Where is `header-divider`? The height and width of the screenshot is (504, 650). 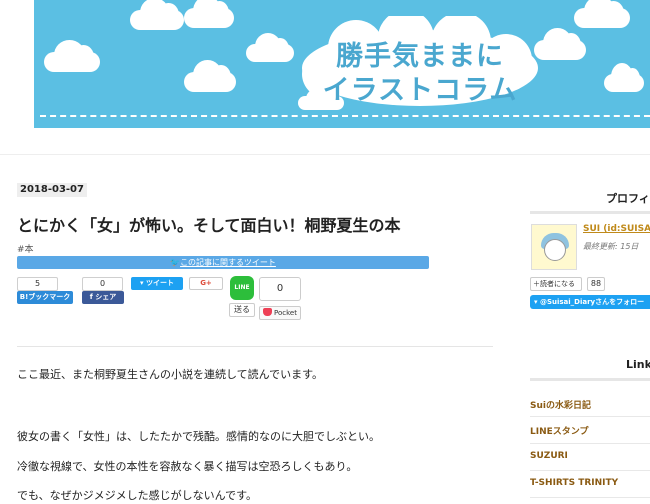
header-divider is located at coordinates (325, 154).